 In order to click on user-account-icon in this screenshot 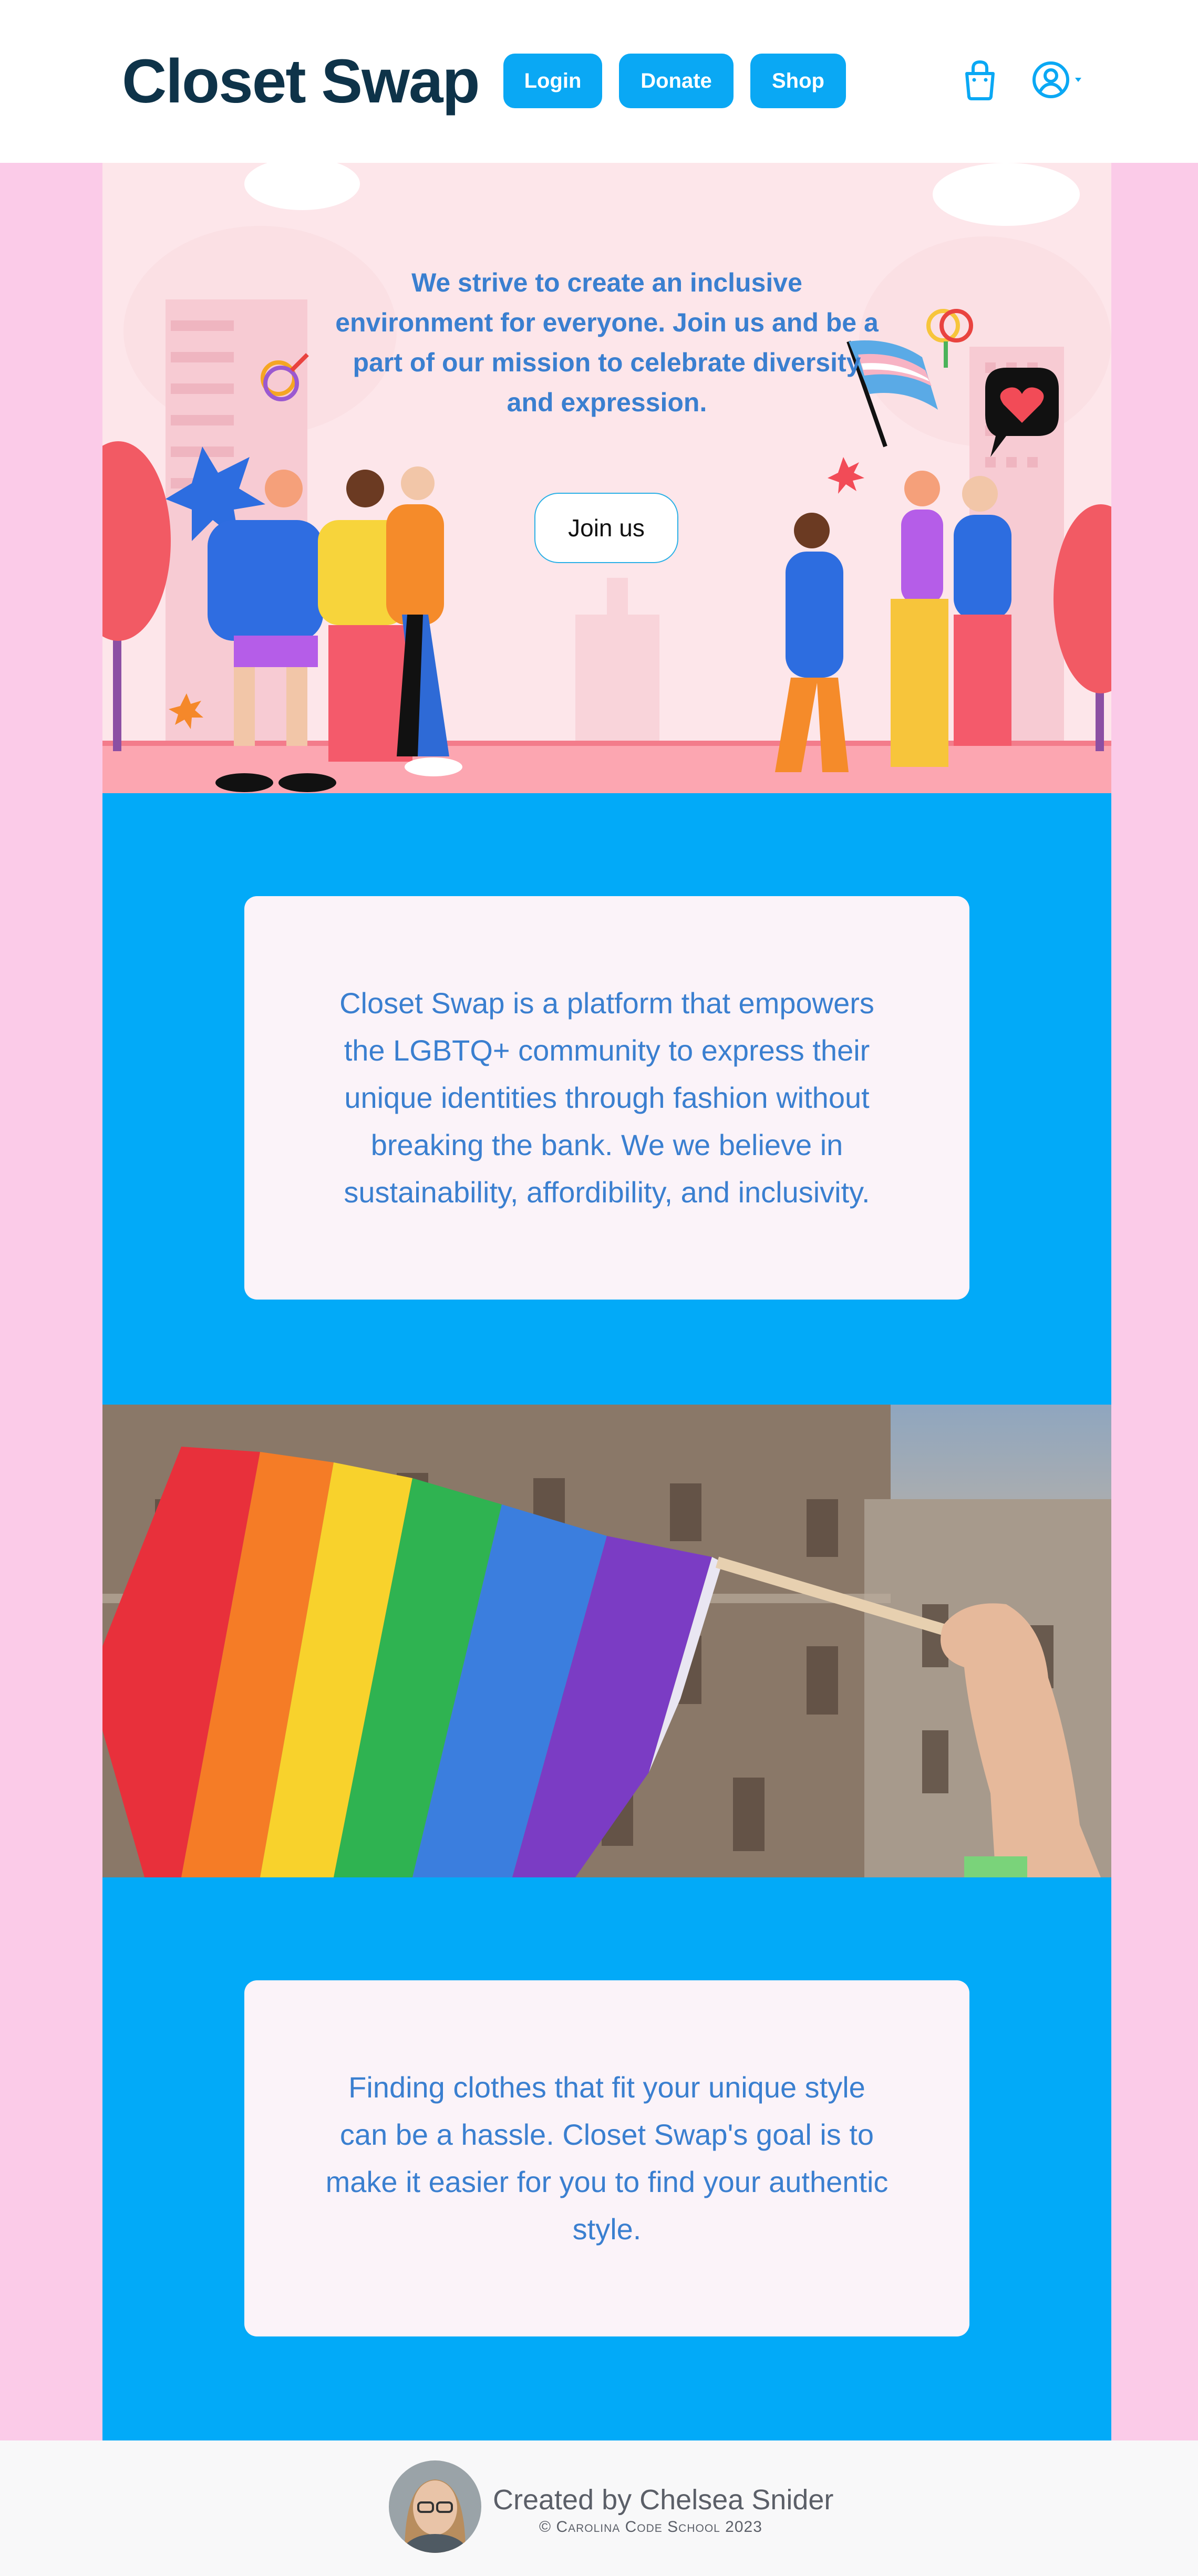, I will do `click(1059, 80)`.